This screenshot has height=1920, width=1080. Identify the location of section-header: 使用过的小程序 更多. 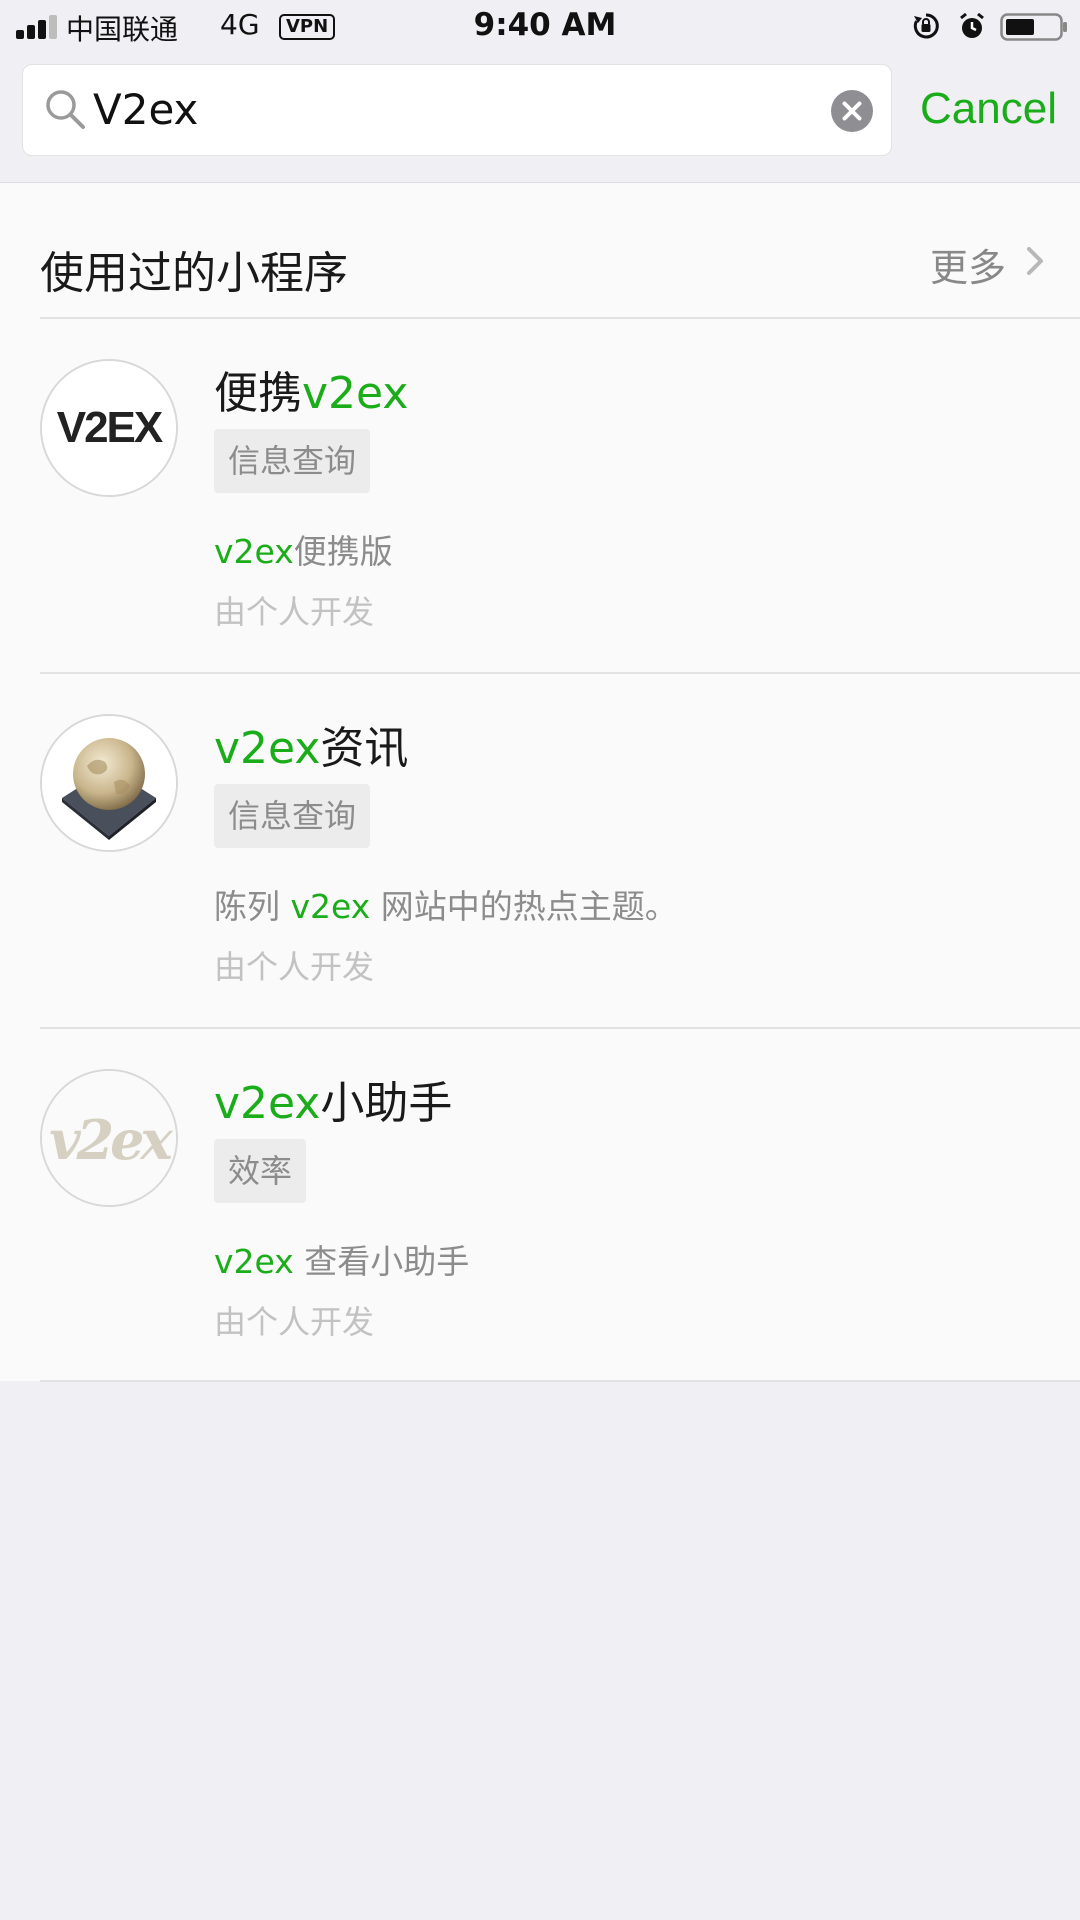
(540, 250).